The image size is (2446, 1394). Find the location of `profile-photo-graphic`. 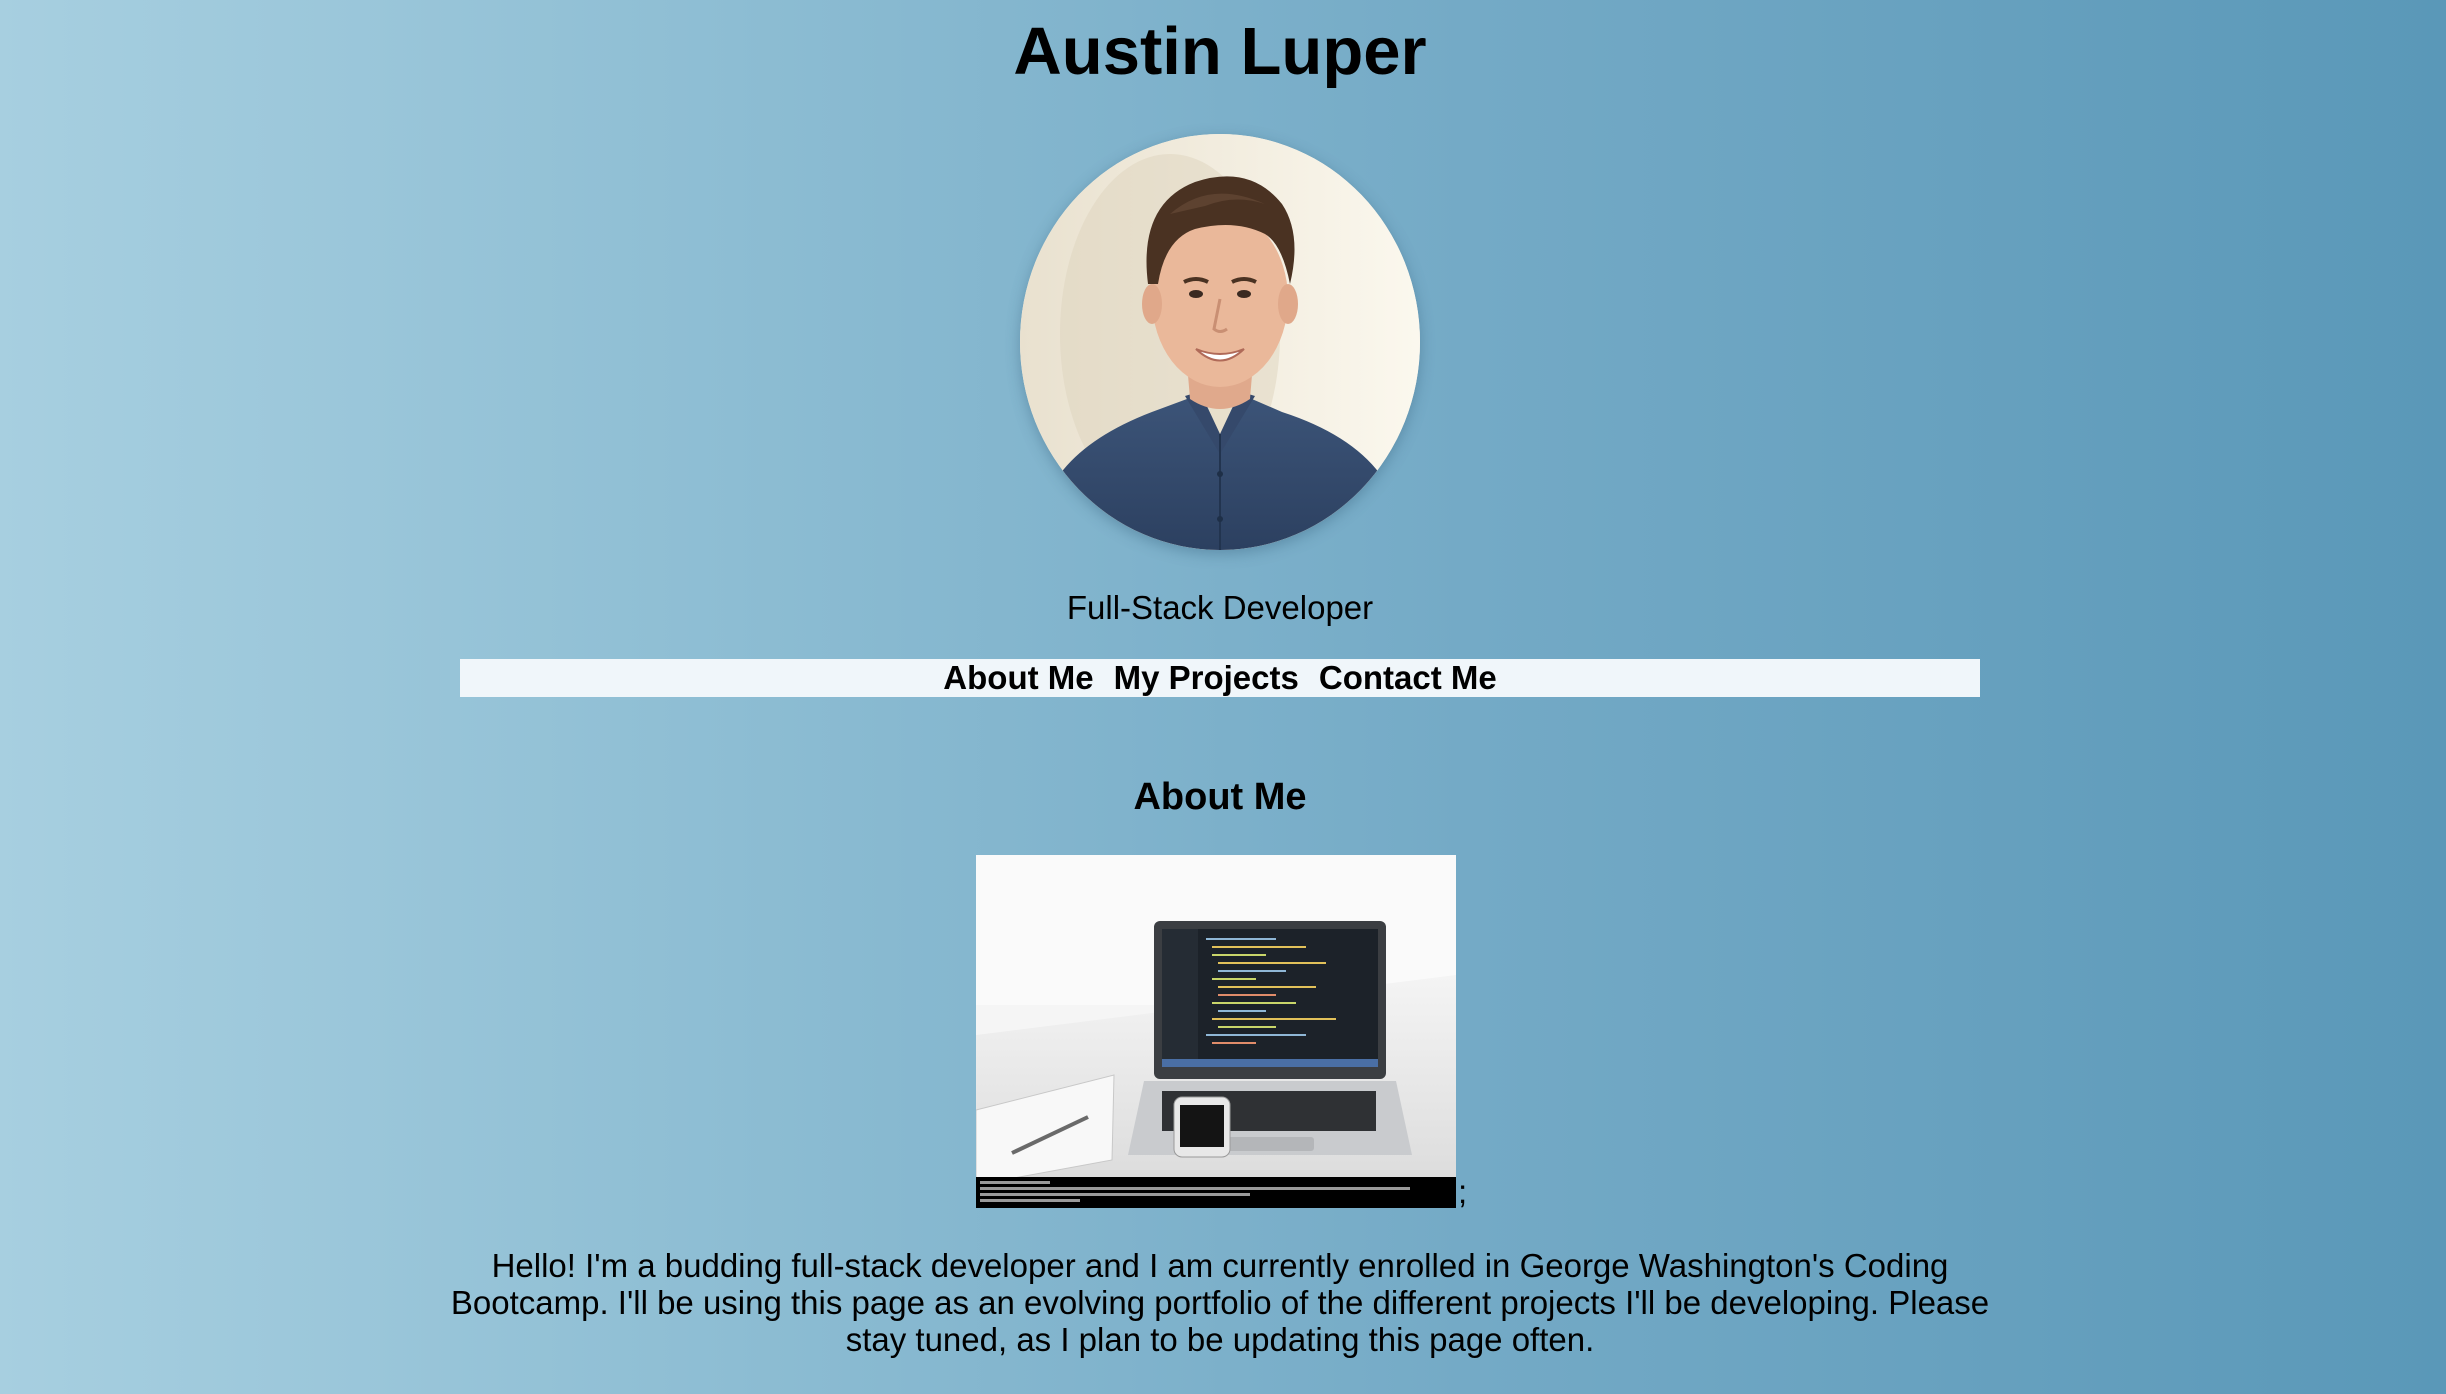

profile-photo-graphic is located at coordinates (1220, 342).